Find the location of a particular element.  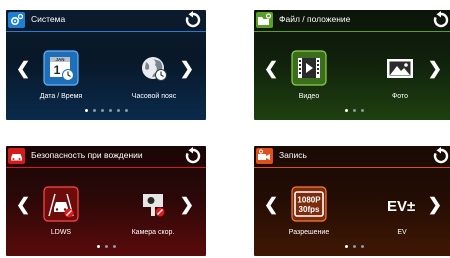

option-speed-camera is located at coordinates (153, 204).